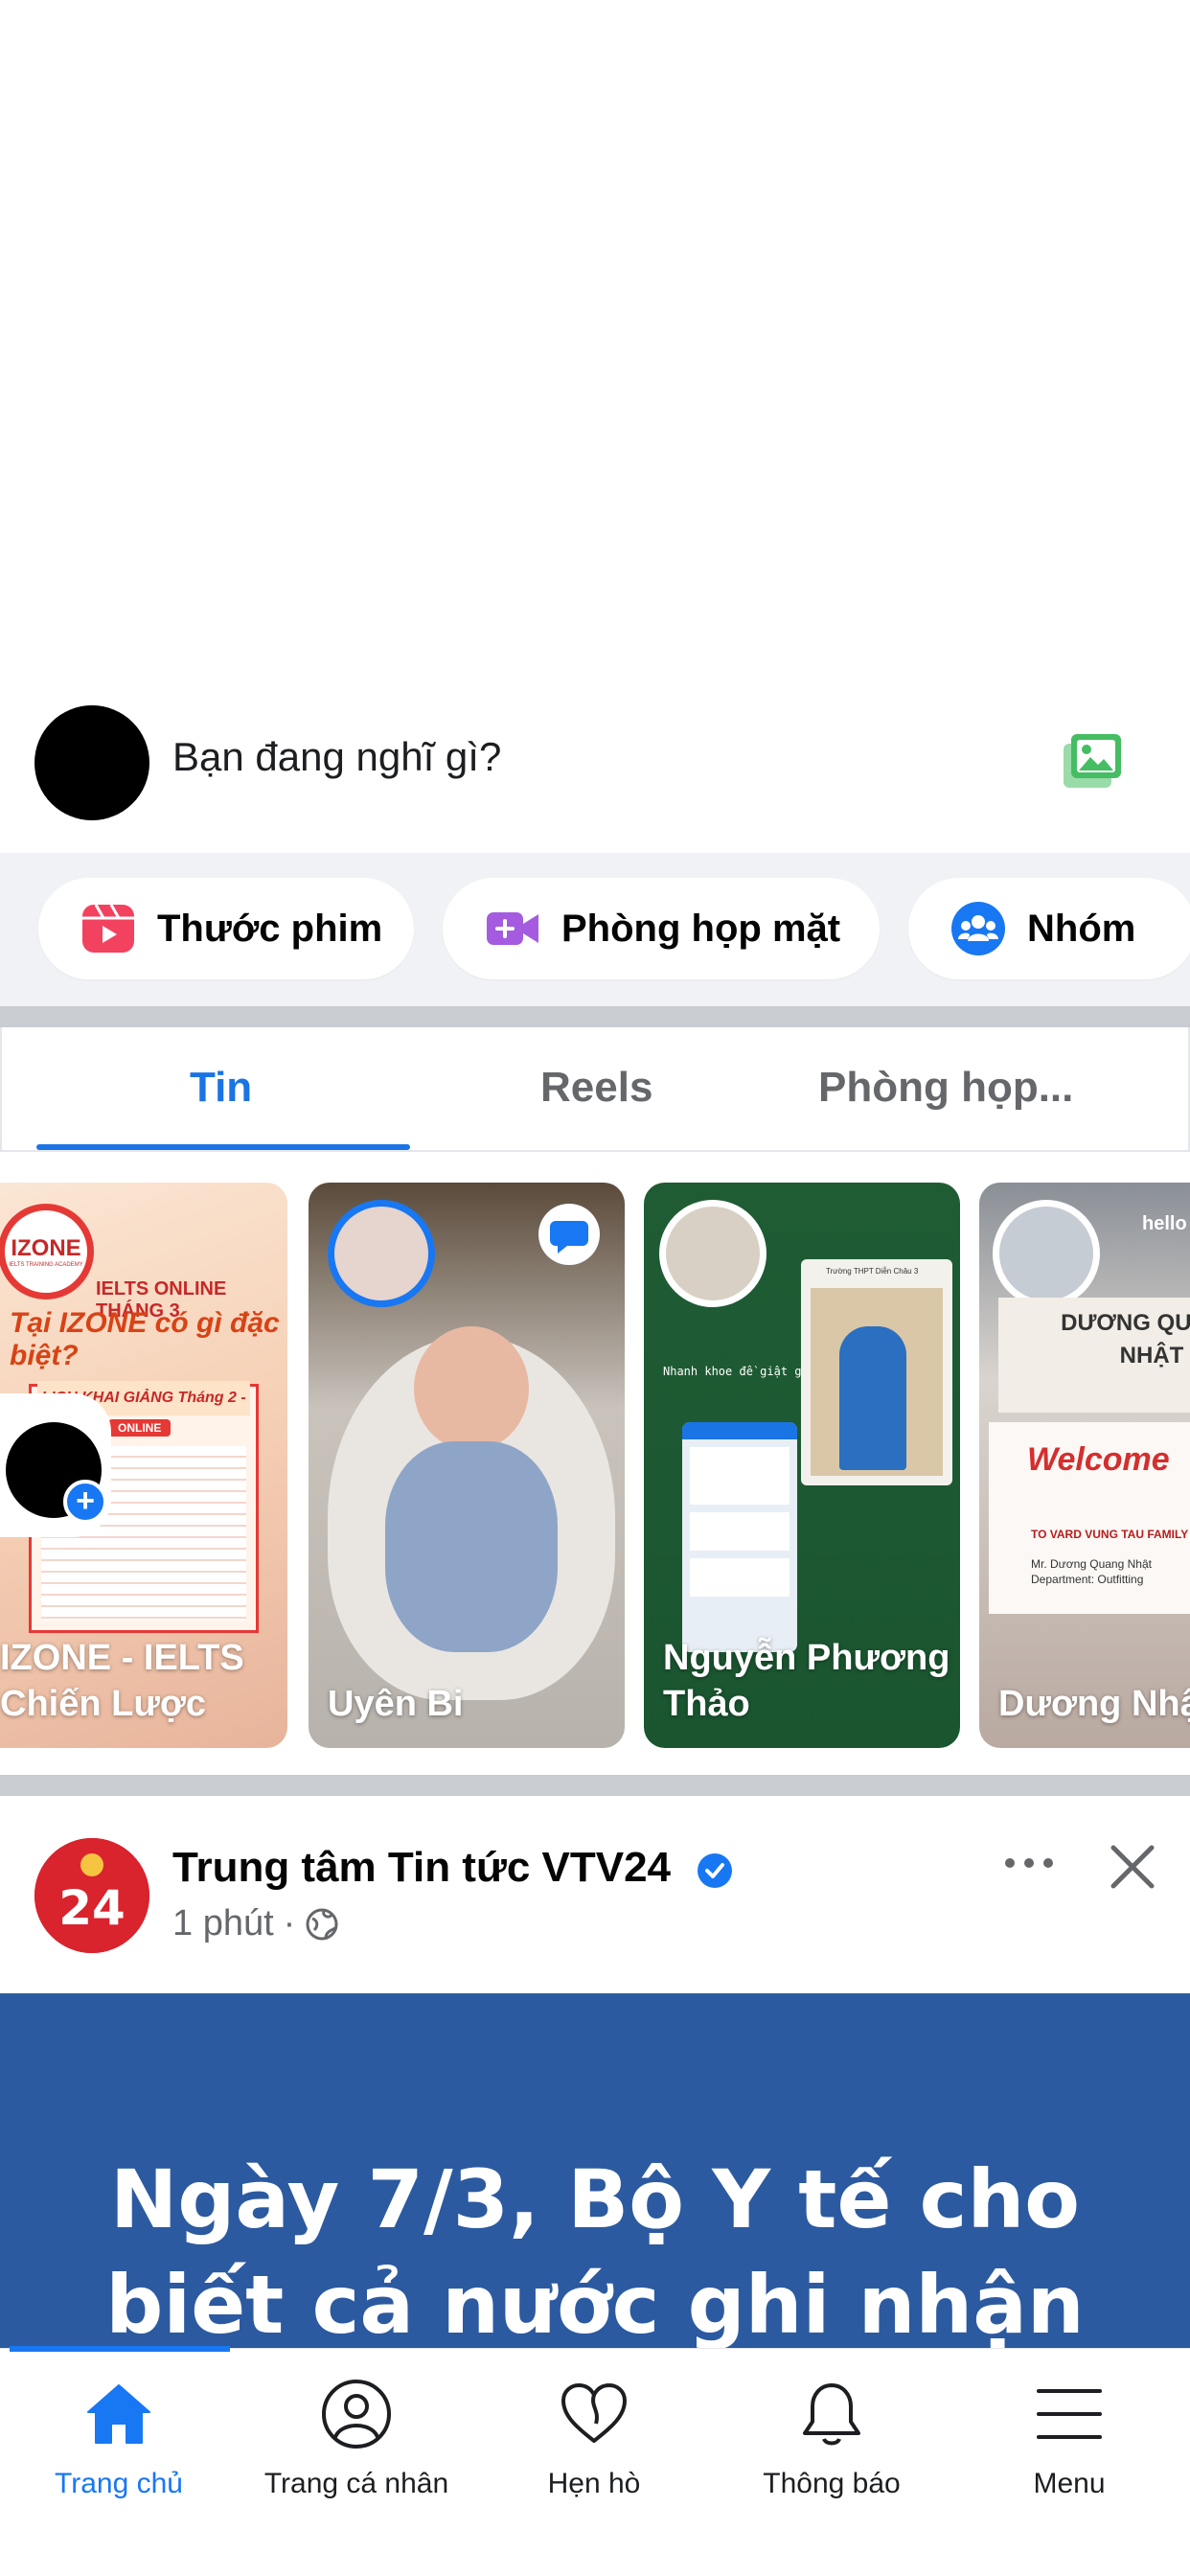  What do you see at coordinates (357, 2463) in the screenshot?
I see `nav-profile: Trang cá nhân` at bounding box center [357, 2463].